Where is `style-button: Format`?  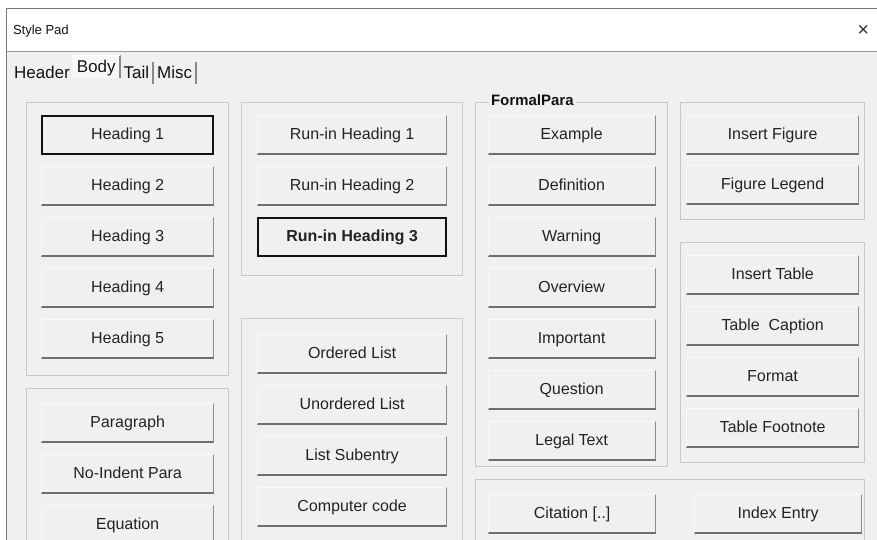 style-button: Format is located at coordinates (772, 377).